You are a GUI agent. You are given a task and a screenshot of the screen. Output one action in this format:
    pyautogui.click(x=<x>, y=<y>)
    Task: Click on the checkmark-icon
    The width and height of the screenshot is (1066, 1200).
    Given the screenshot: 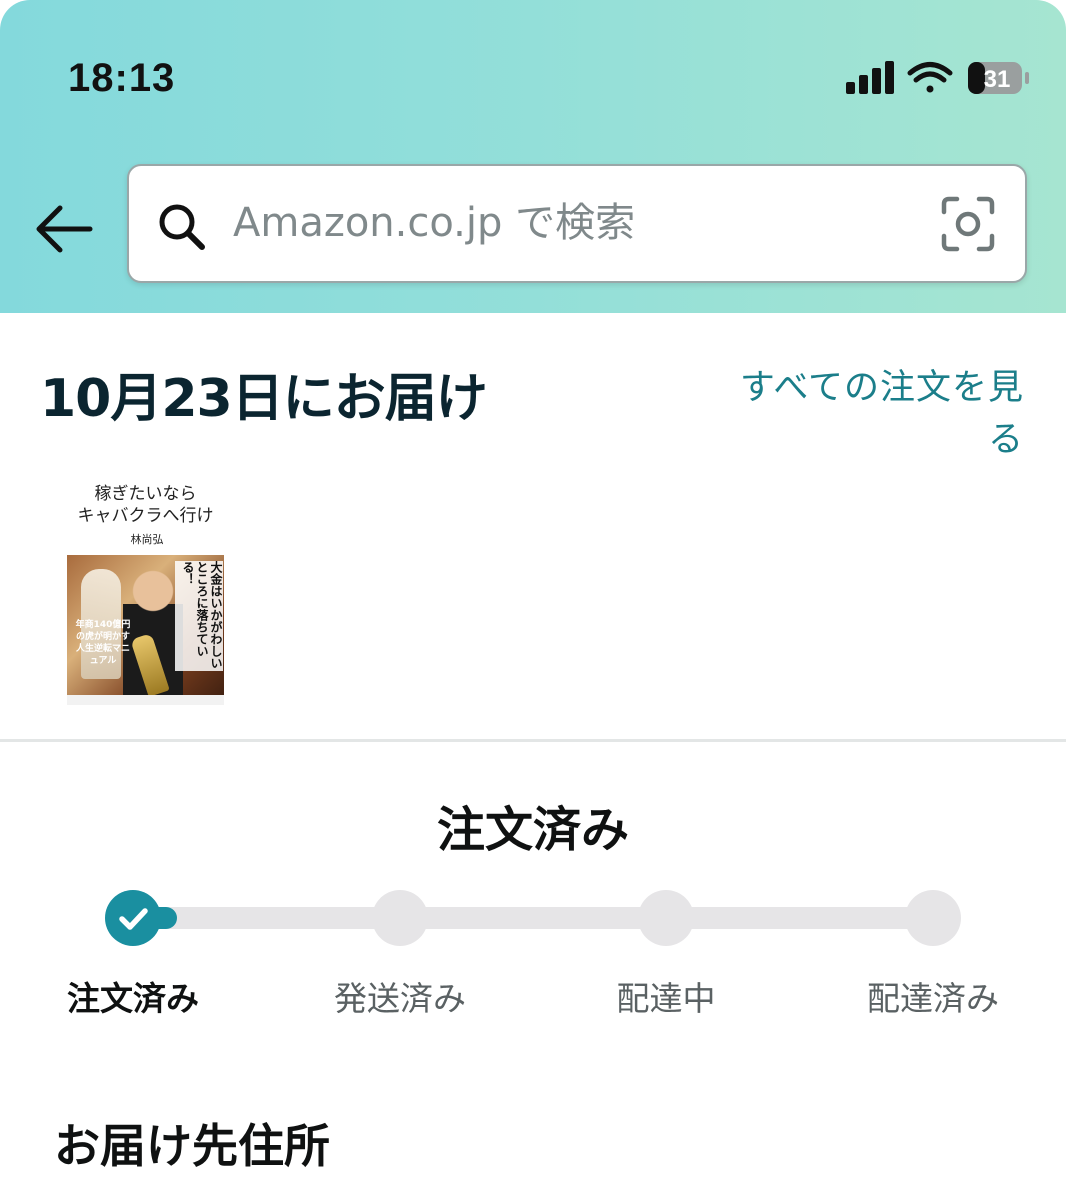 What is the action you would take?
    pyautogui.click(x=133, y=919)
    